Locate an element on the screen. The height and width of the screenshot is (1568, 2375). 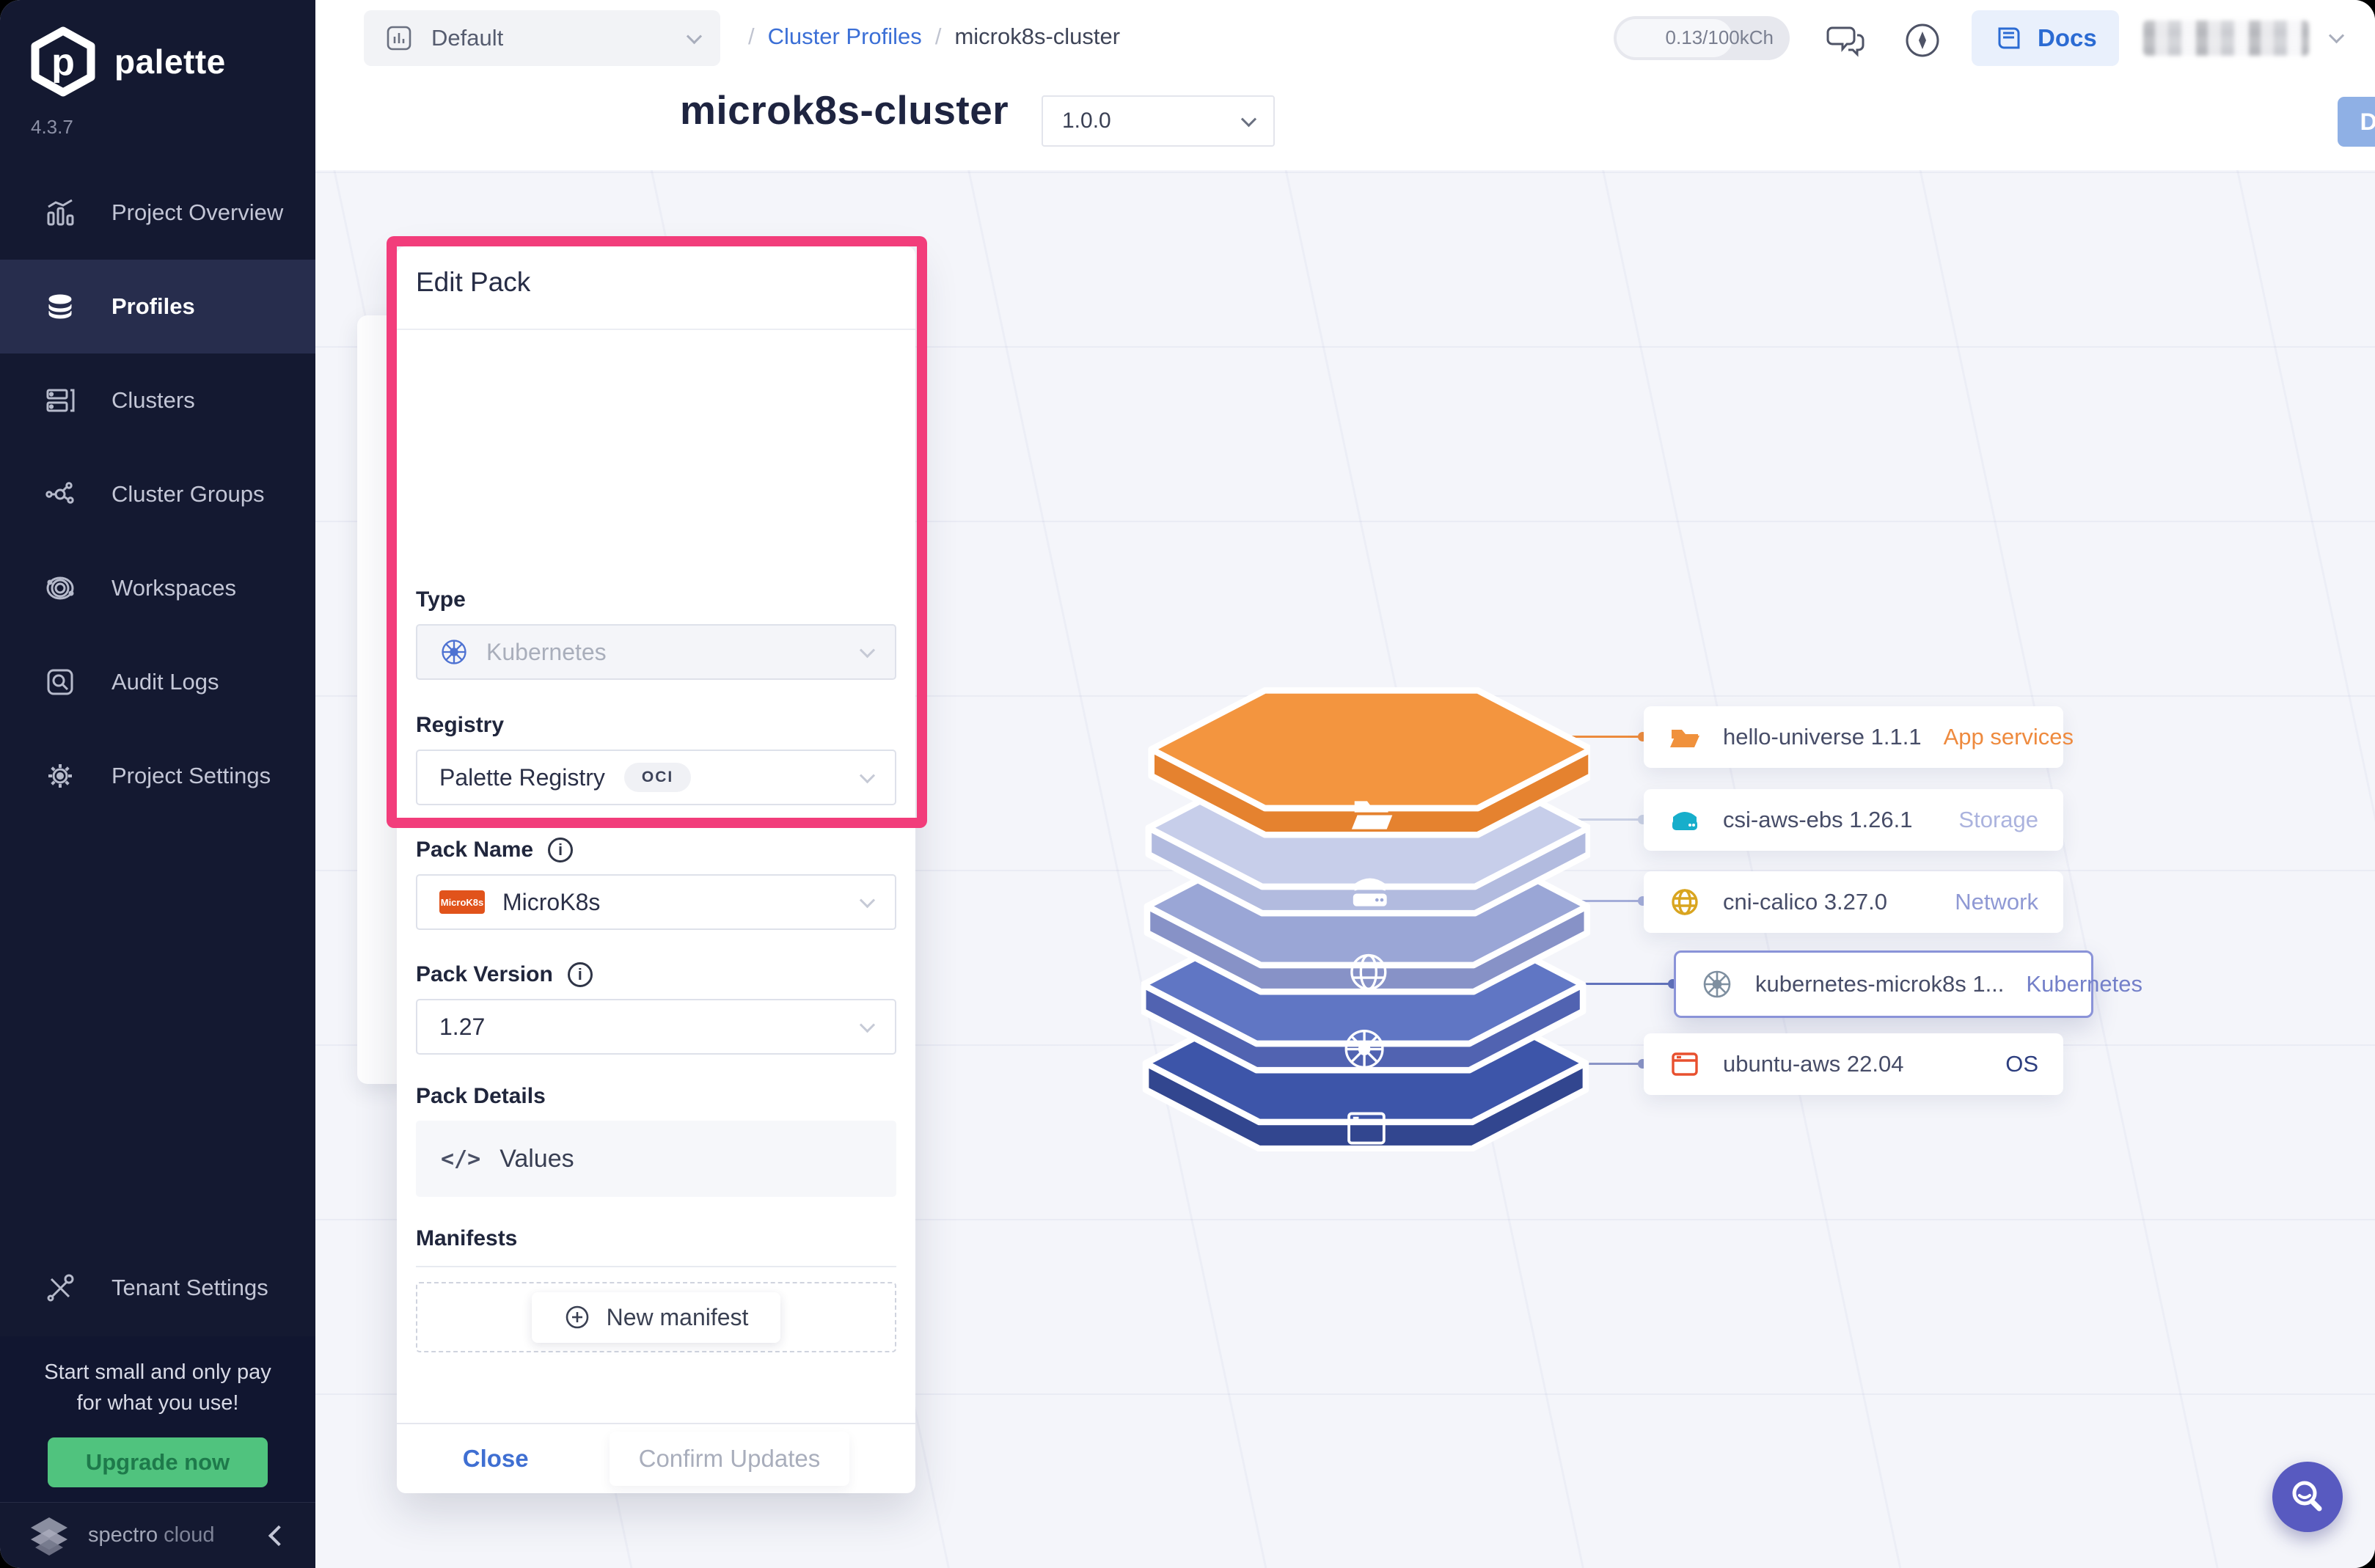
palette-logo: p palette is located at coordinates (127, 61).